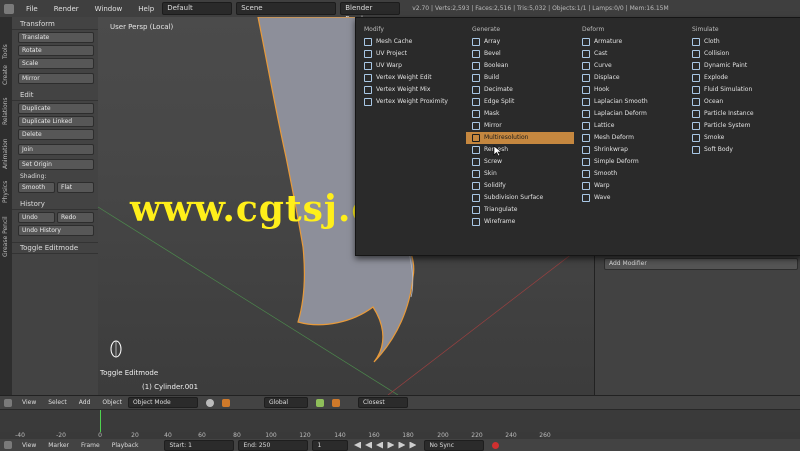 The height and width of the screenshot is (451, 800). I want to click on menu-item-mesh-cache: Mesh Cache, so click(412, 42).